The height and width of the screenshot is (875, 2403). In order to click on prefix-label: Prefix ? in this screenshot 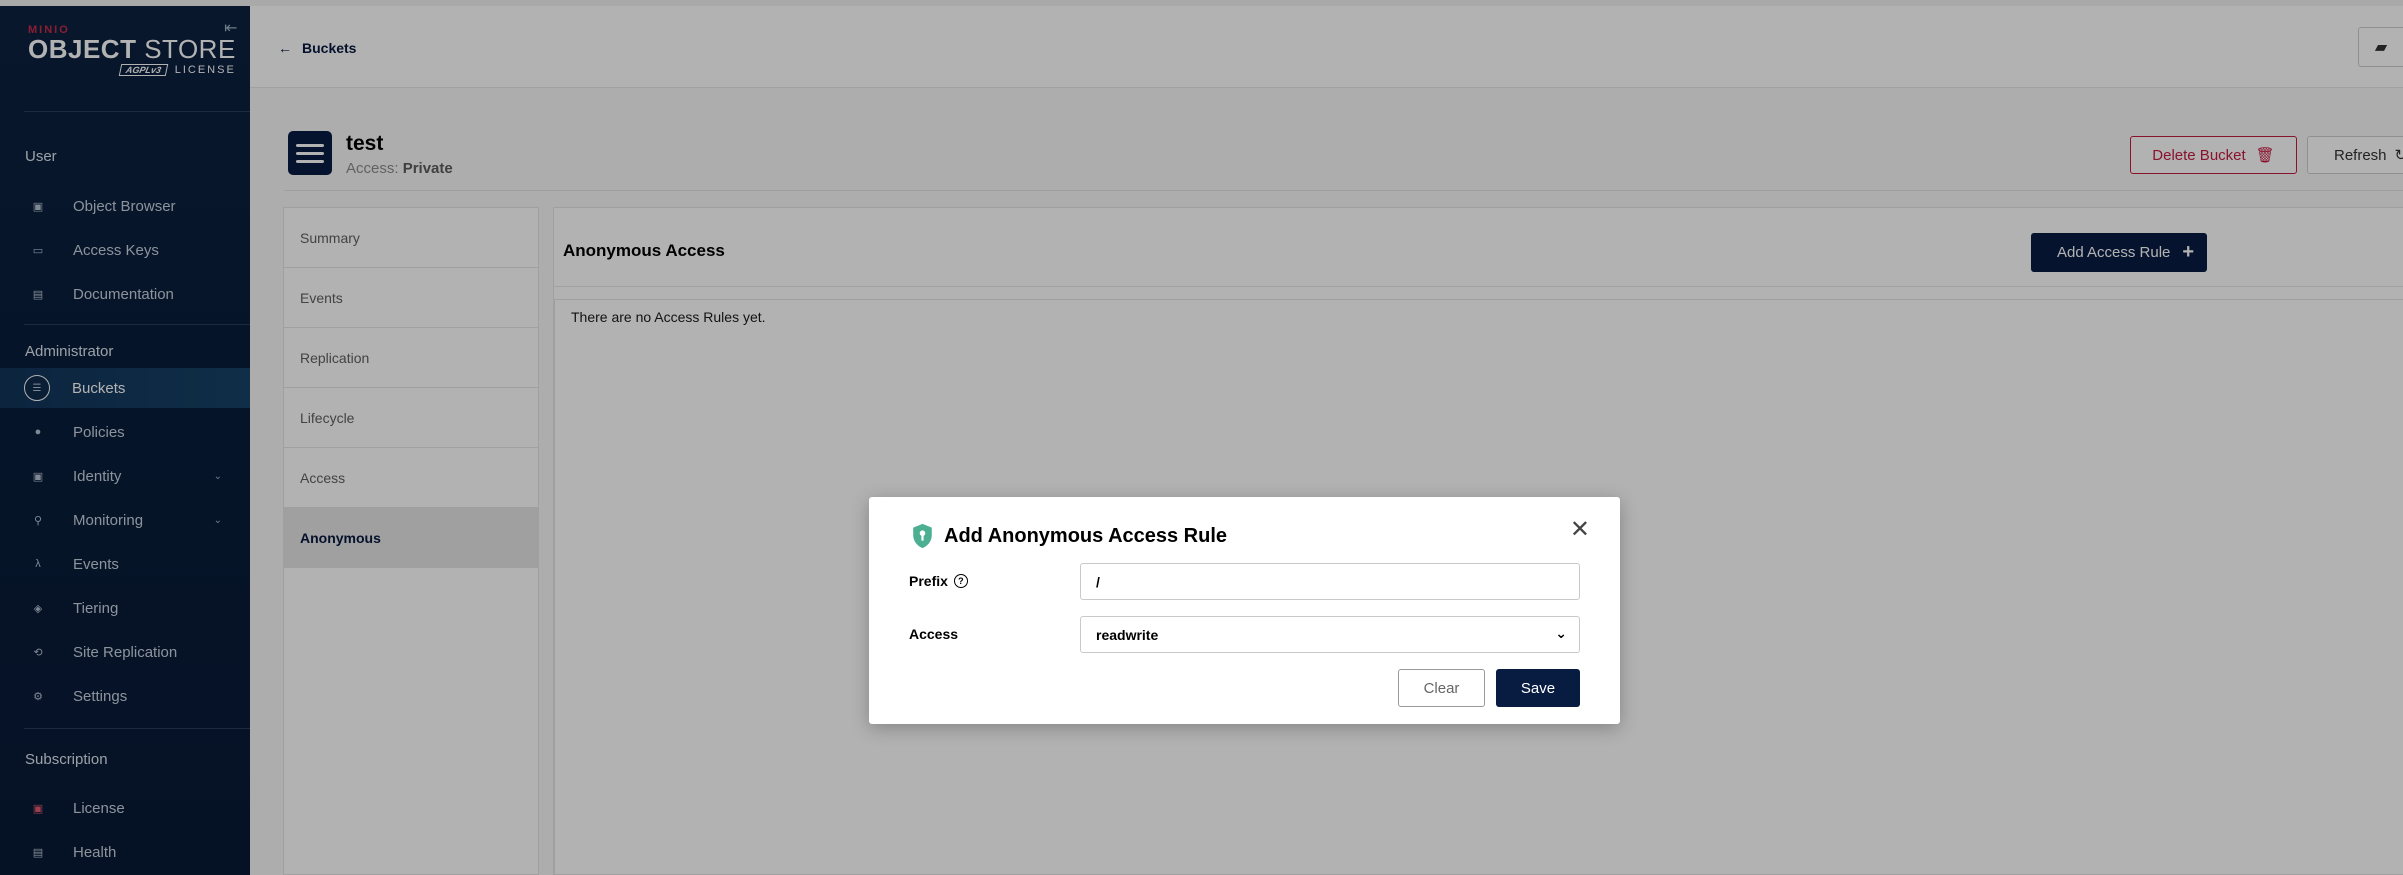, I will do `click(938, 581)`.